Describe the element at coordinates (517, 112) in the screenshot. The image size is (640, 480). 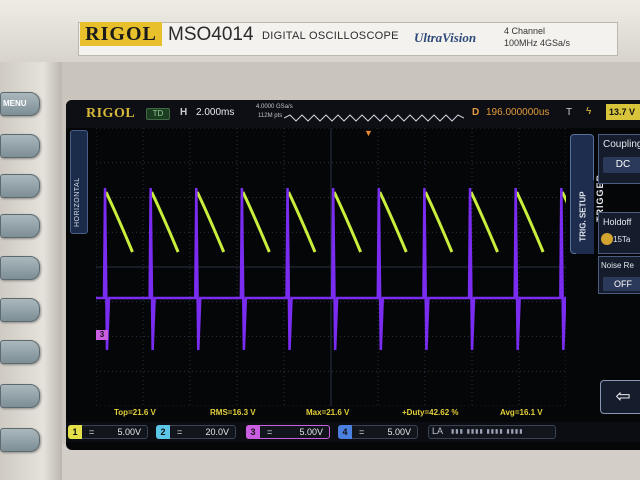
I see `delay-value: 196.000000us` at that location.